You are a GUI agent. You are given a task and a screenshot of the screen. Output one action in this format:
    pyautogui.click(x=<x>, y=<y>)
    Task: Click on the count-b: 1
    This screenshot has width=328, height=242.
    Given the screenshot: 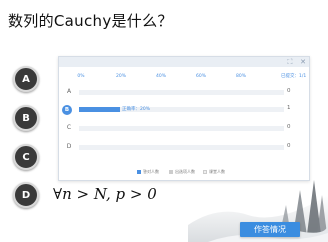 What is the action you would take?
    pyautogui.click(x=289, y=108)
    